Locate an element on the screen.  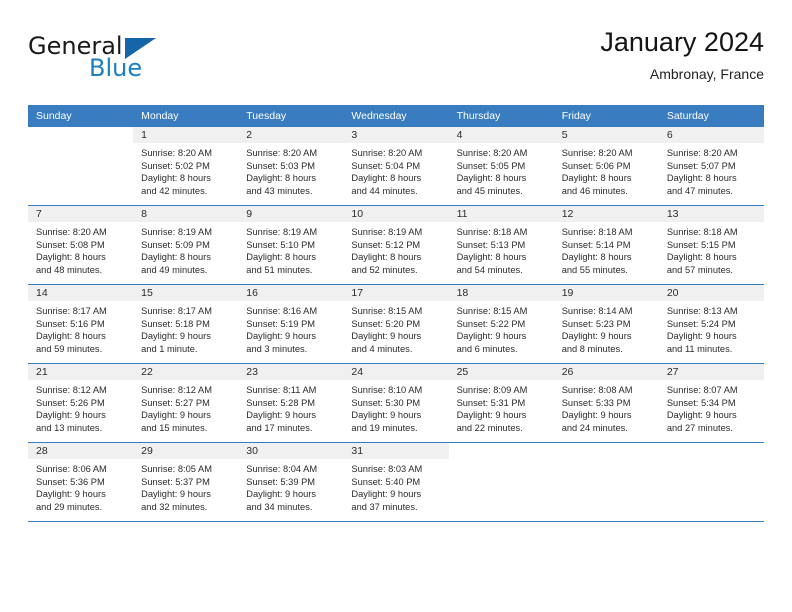
sunset-line: Sunset: 5:02 PM is located at coordinates (175, 165).